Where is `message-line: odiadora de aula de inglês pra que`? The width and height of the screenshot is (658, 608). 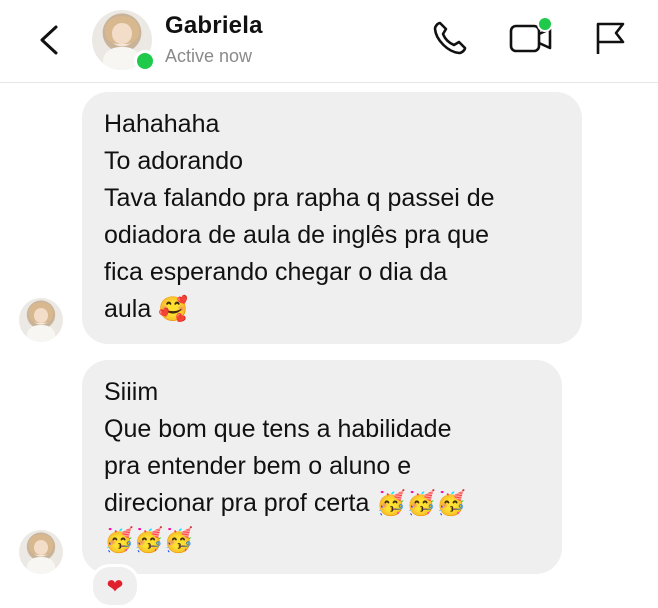 message-line: odiadora de aula de inglês pra que is located at coordinates (297, 235).